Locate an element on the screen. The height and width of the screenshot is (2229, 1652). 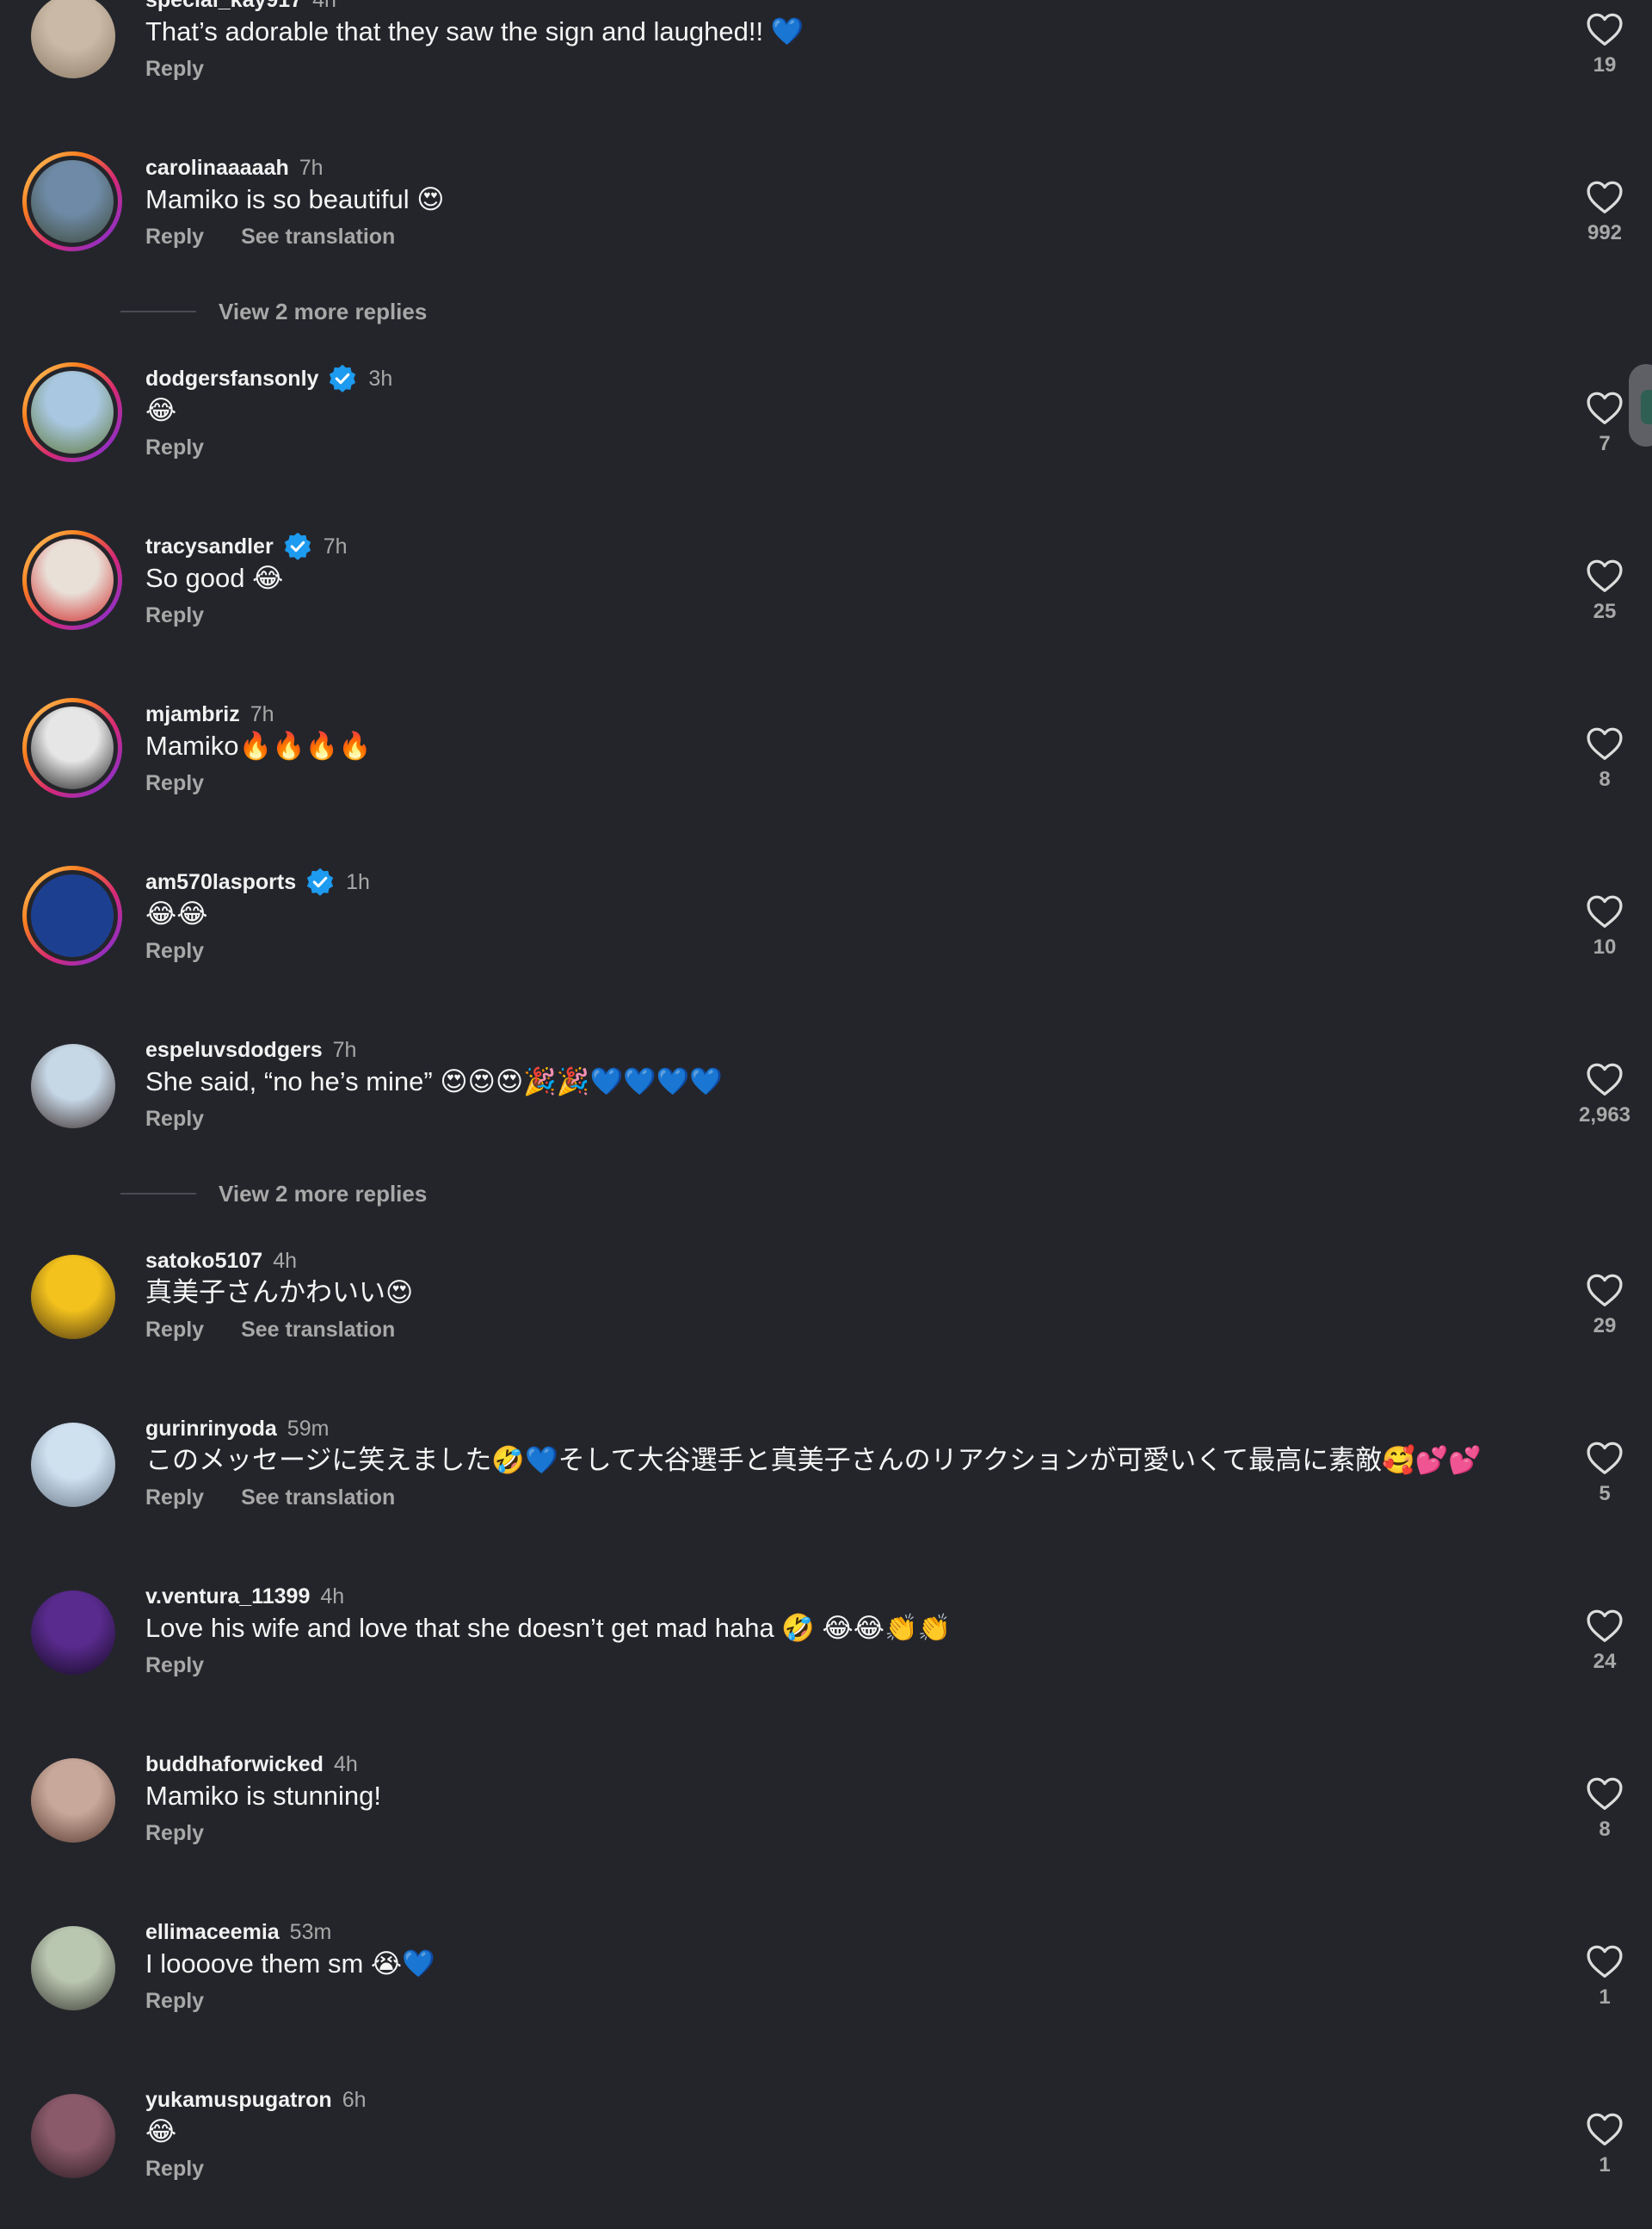
comment-header: am570lasports 1h is located at coordinates (257, 882).